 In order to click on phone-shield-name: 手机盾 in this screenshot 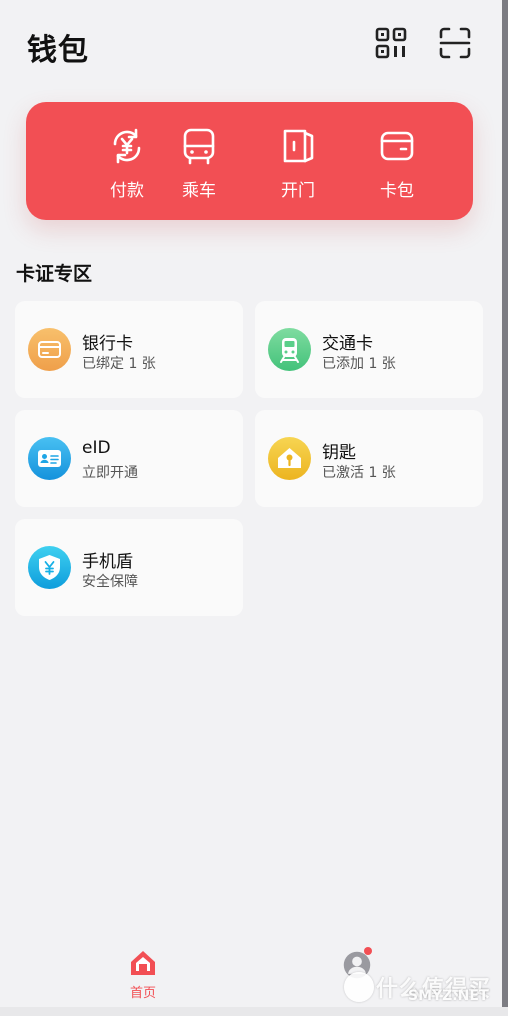, I will do `click(107, 562)`.